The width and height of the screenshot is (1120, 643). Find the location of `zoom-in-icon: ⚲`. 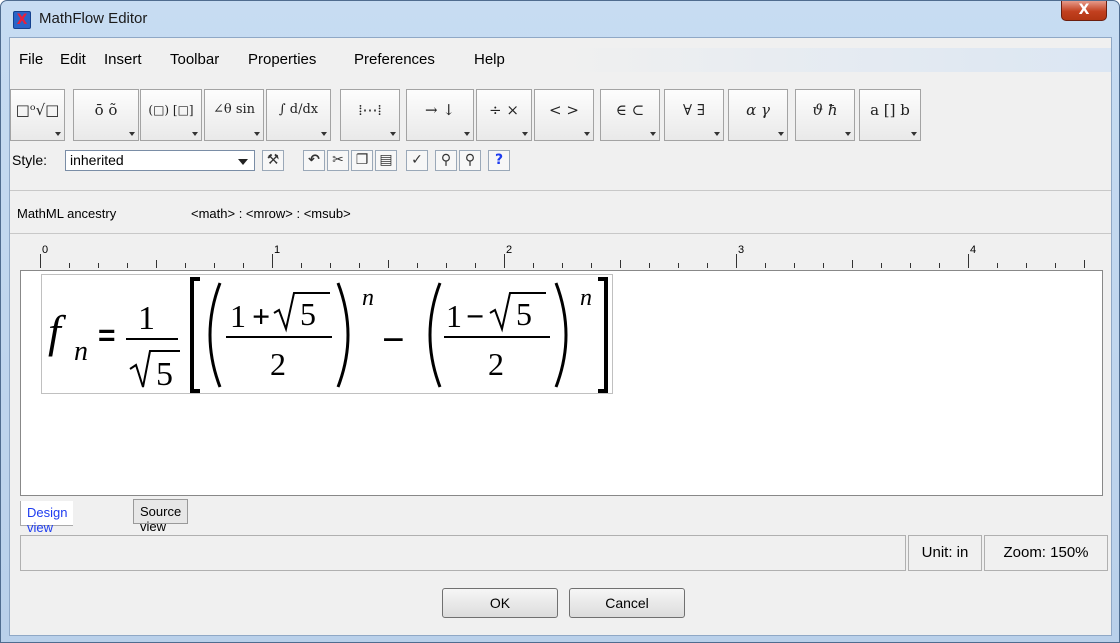

zoom-in-icon: ⚲ is located at coordinates (446, 160).